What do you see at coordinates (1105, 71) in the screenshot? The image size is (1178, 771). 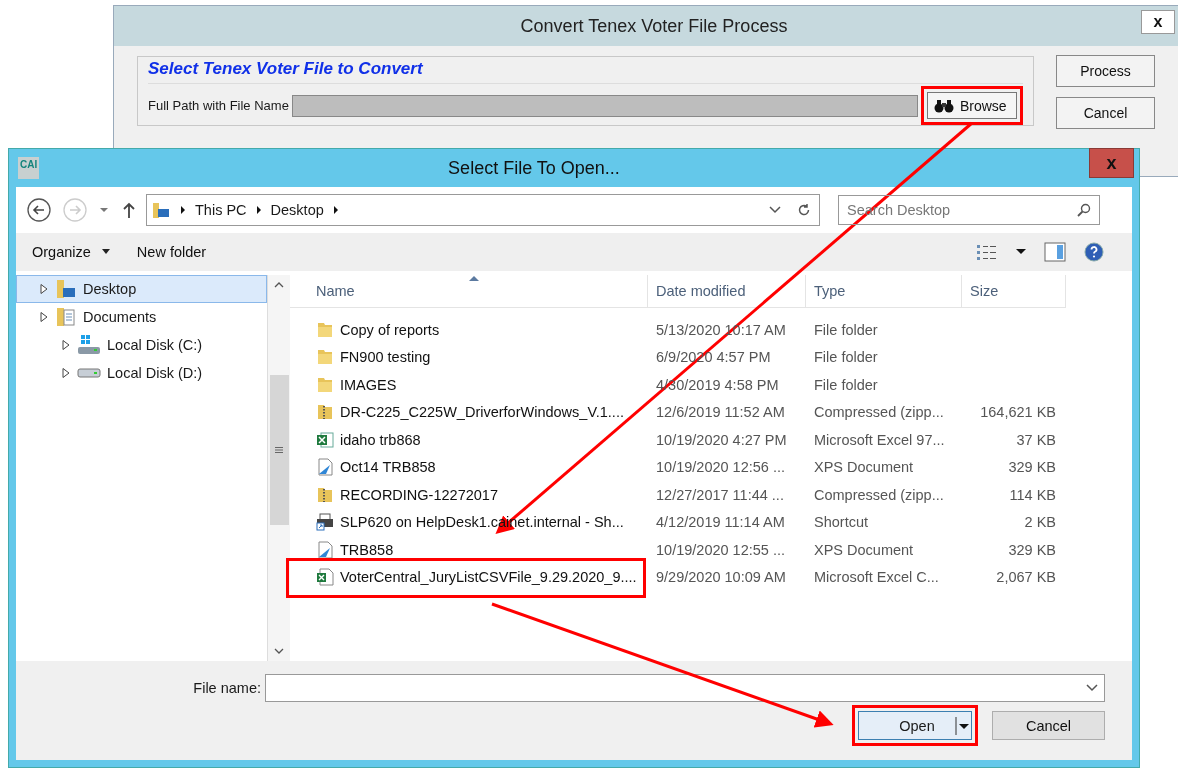 I see `dialog-button: Process` at bounding box center [1105, 71].